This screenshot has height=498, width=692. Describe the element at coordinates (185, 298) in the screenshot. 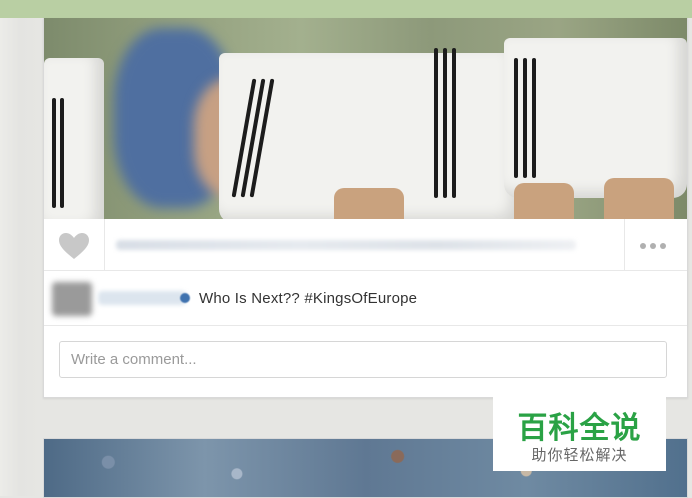

I see `verified-badge-icon` at that location.